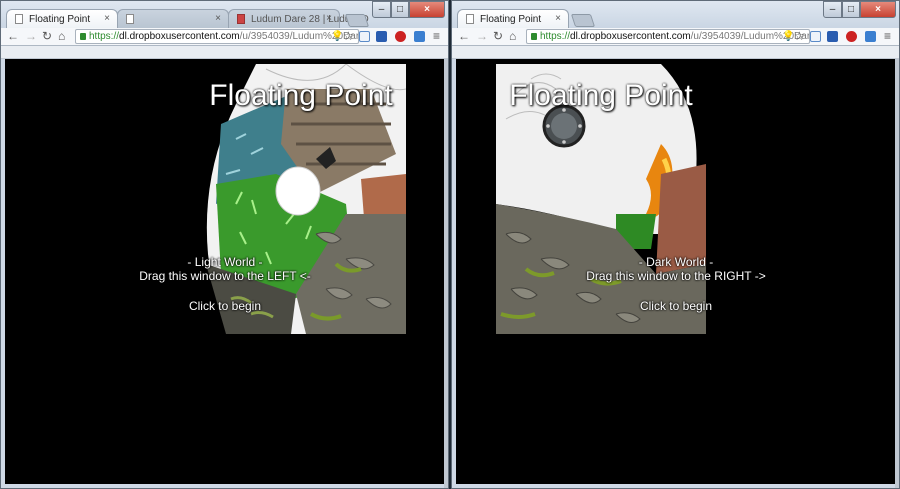 This screenshot has height=489, width=900. Describe the element at coordinates (298, 19) in the screenshot. I see `tab-ludum-dare: Ludum Dare 28 | Ludum D ×` at that location.